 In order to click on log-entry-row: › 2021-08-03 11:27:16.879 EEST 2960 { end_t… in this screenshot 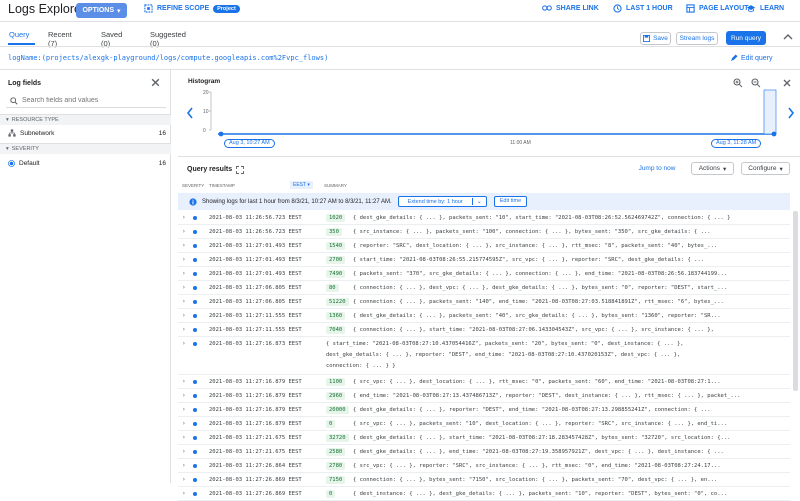, I will do `click(484, 396)`.